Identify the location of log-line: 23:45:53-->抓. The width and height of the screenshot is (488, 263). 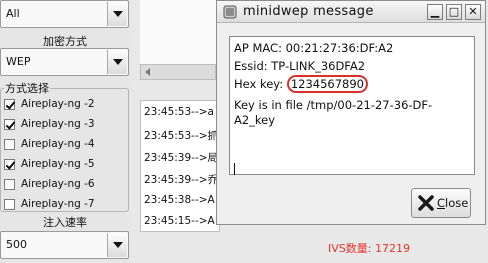
(181, 136).